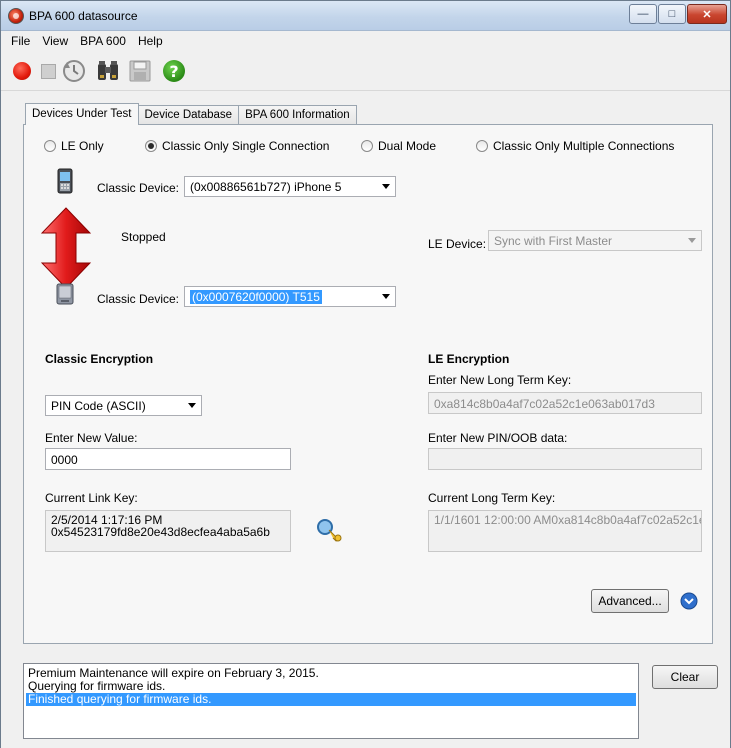 The height and width of the screenshot is (748, 731). What do you see at coordinates (168, 459) in the screenshot?
I see `new-value-input: 0000` at bounding box center [168, 459].